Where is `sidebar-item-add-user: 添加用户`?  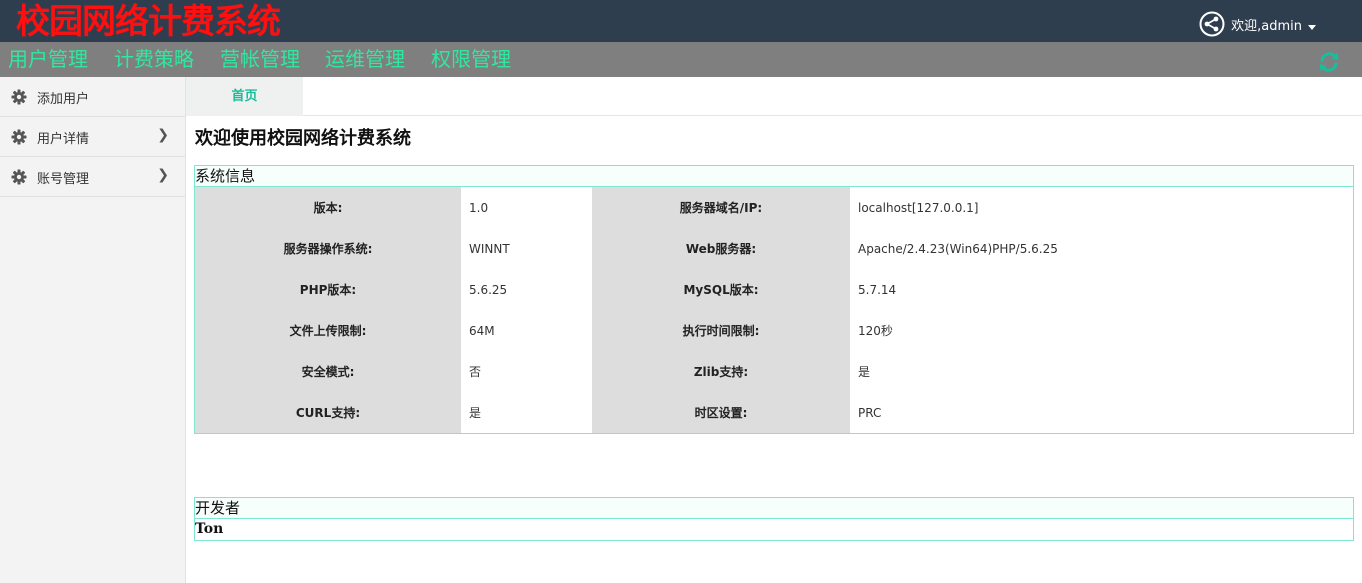
sidebar-item-add-user: 添加用户 is located at coordinates (92, 97).